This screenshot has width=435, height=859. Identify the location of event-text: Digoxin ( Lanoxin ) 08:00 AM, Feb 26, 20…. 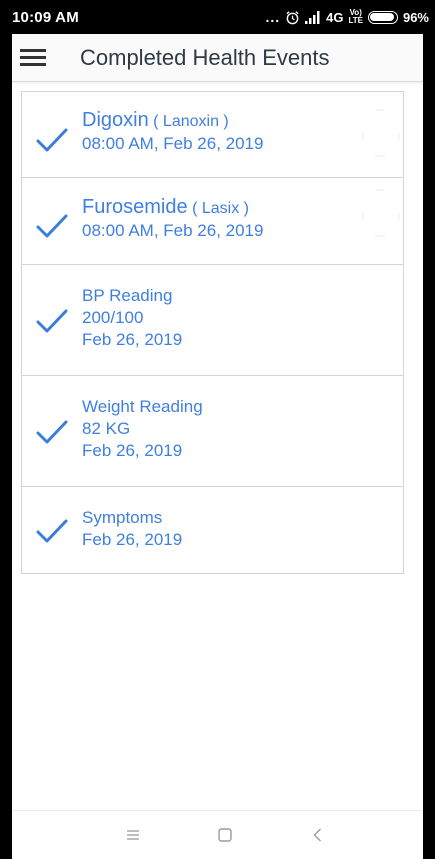
(172, 132).